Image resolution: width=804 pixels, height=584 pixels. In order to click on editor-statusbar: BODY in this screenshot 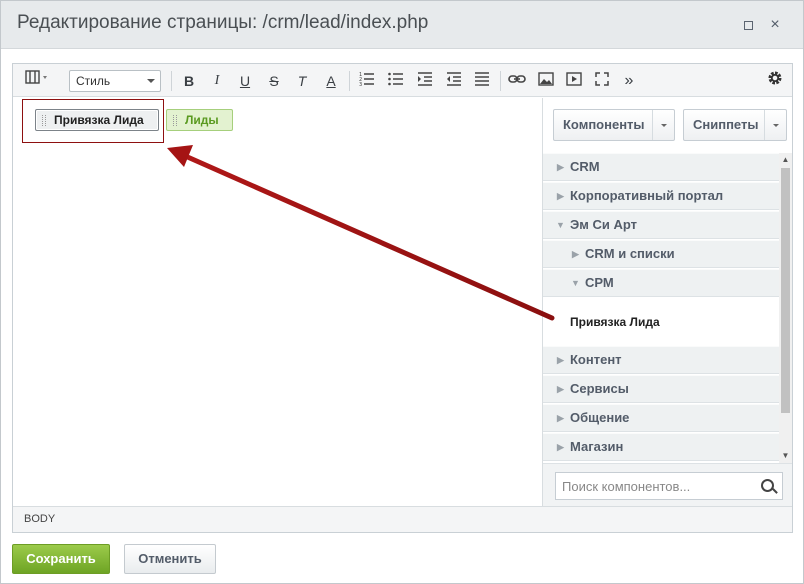, I will do `click(402, 519)`.